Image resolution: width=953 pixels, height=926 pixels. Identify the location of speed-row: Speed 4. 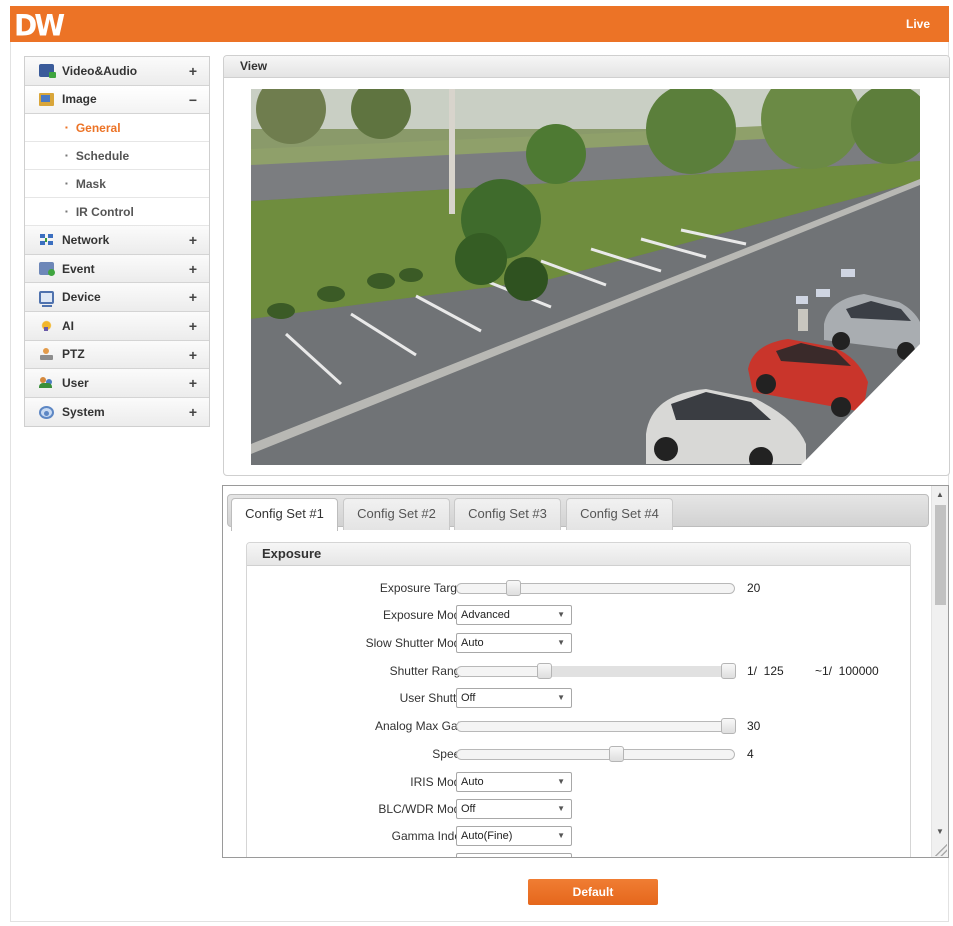
(577, 754).